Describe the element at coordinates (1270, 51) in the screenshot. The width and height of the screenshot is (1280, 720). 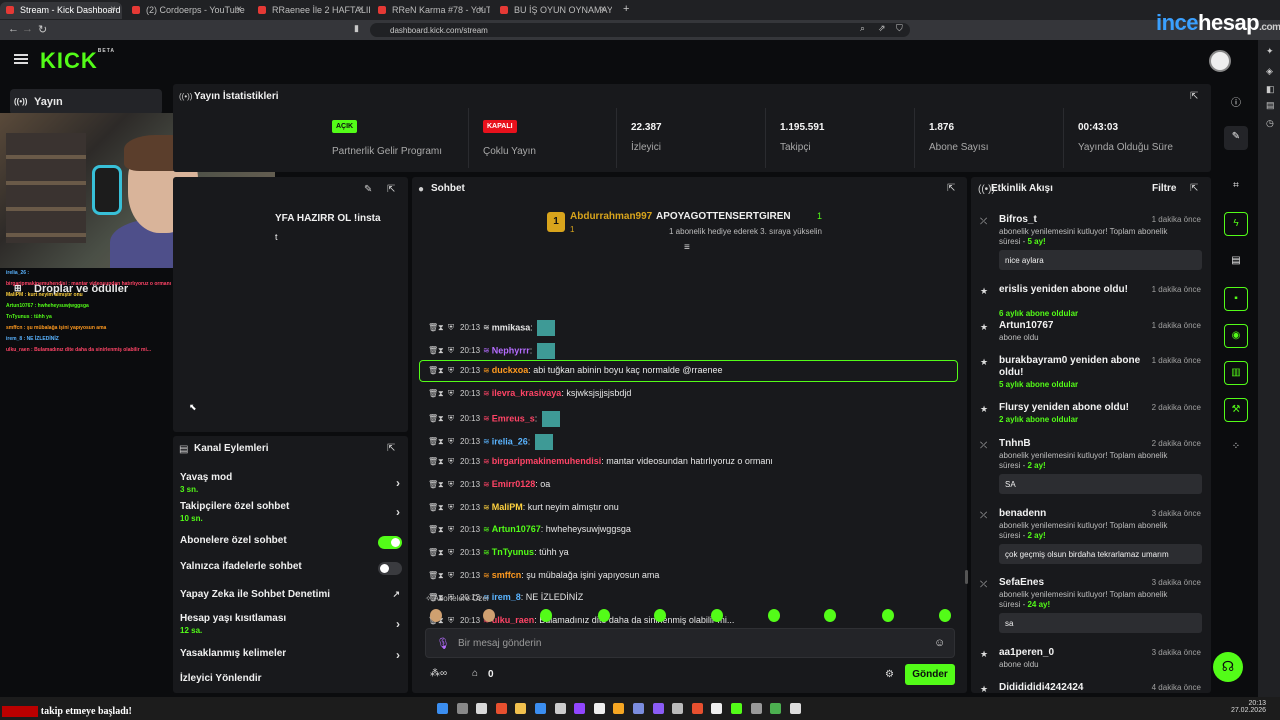
I see `side-panel-icon: ✦` at that location.